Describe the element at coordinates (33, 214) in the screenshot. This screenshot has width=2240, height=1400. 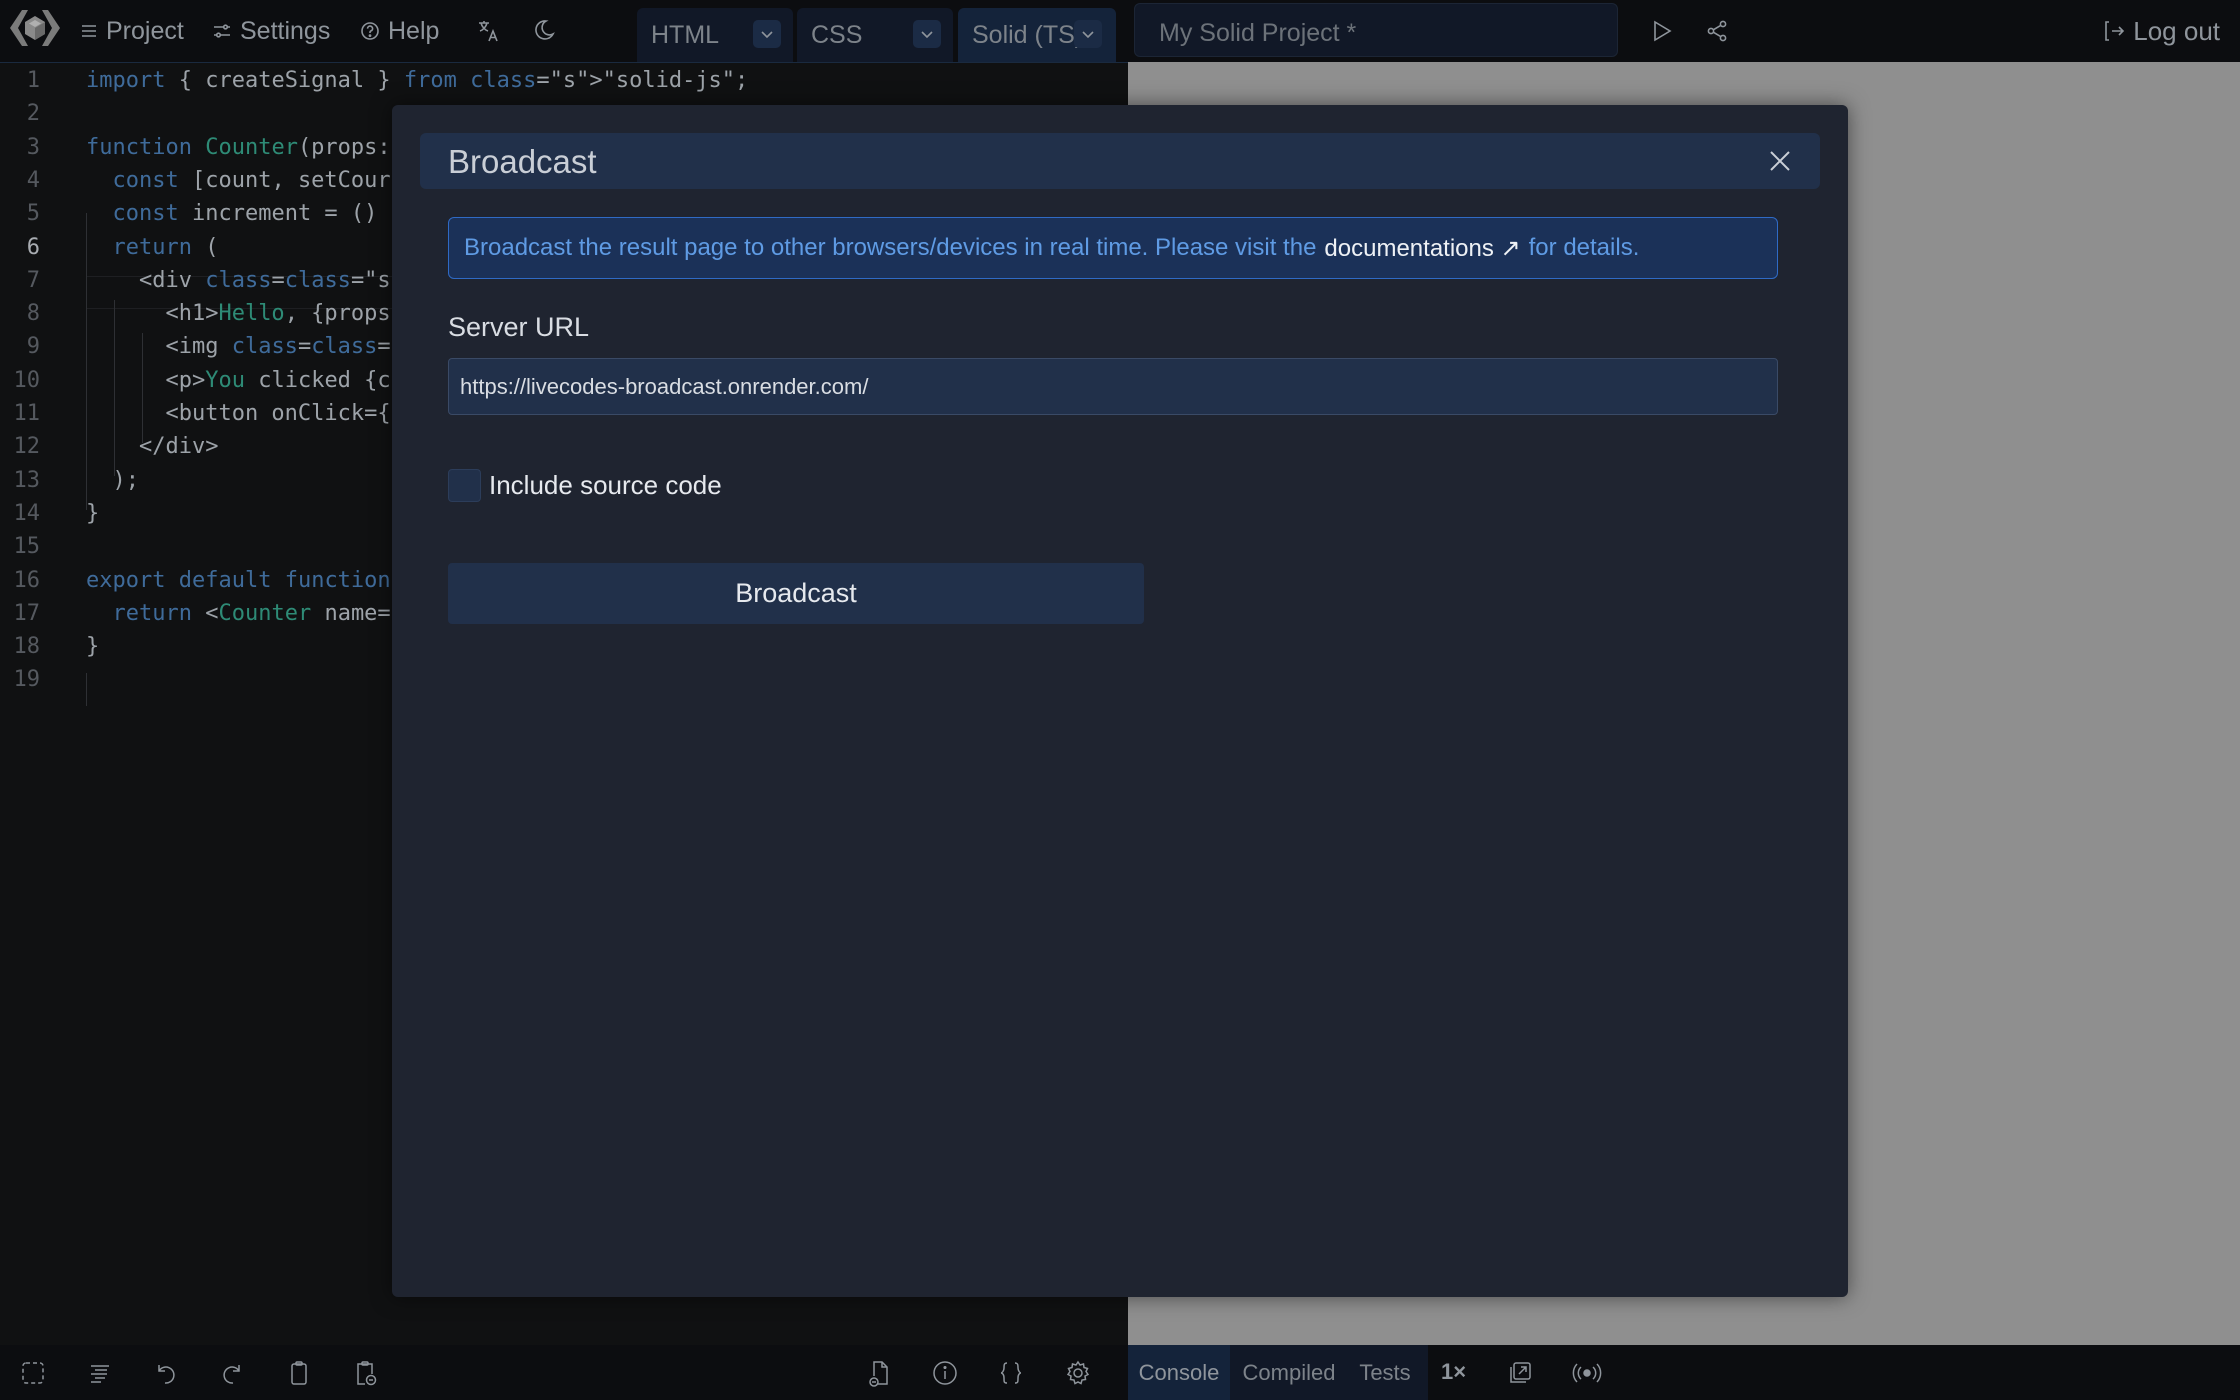
I see `line-number: 5` at that location.